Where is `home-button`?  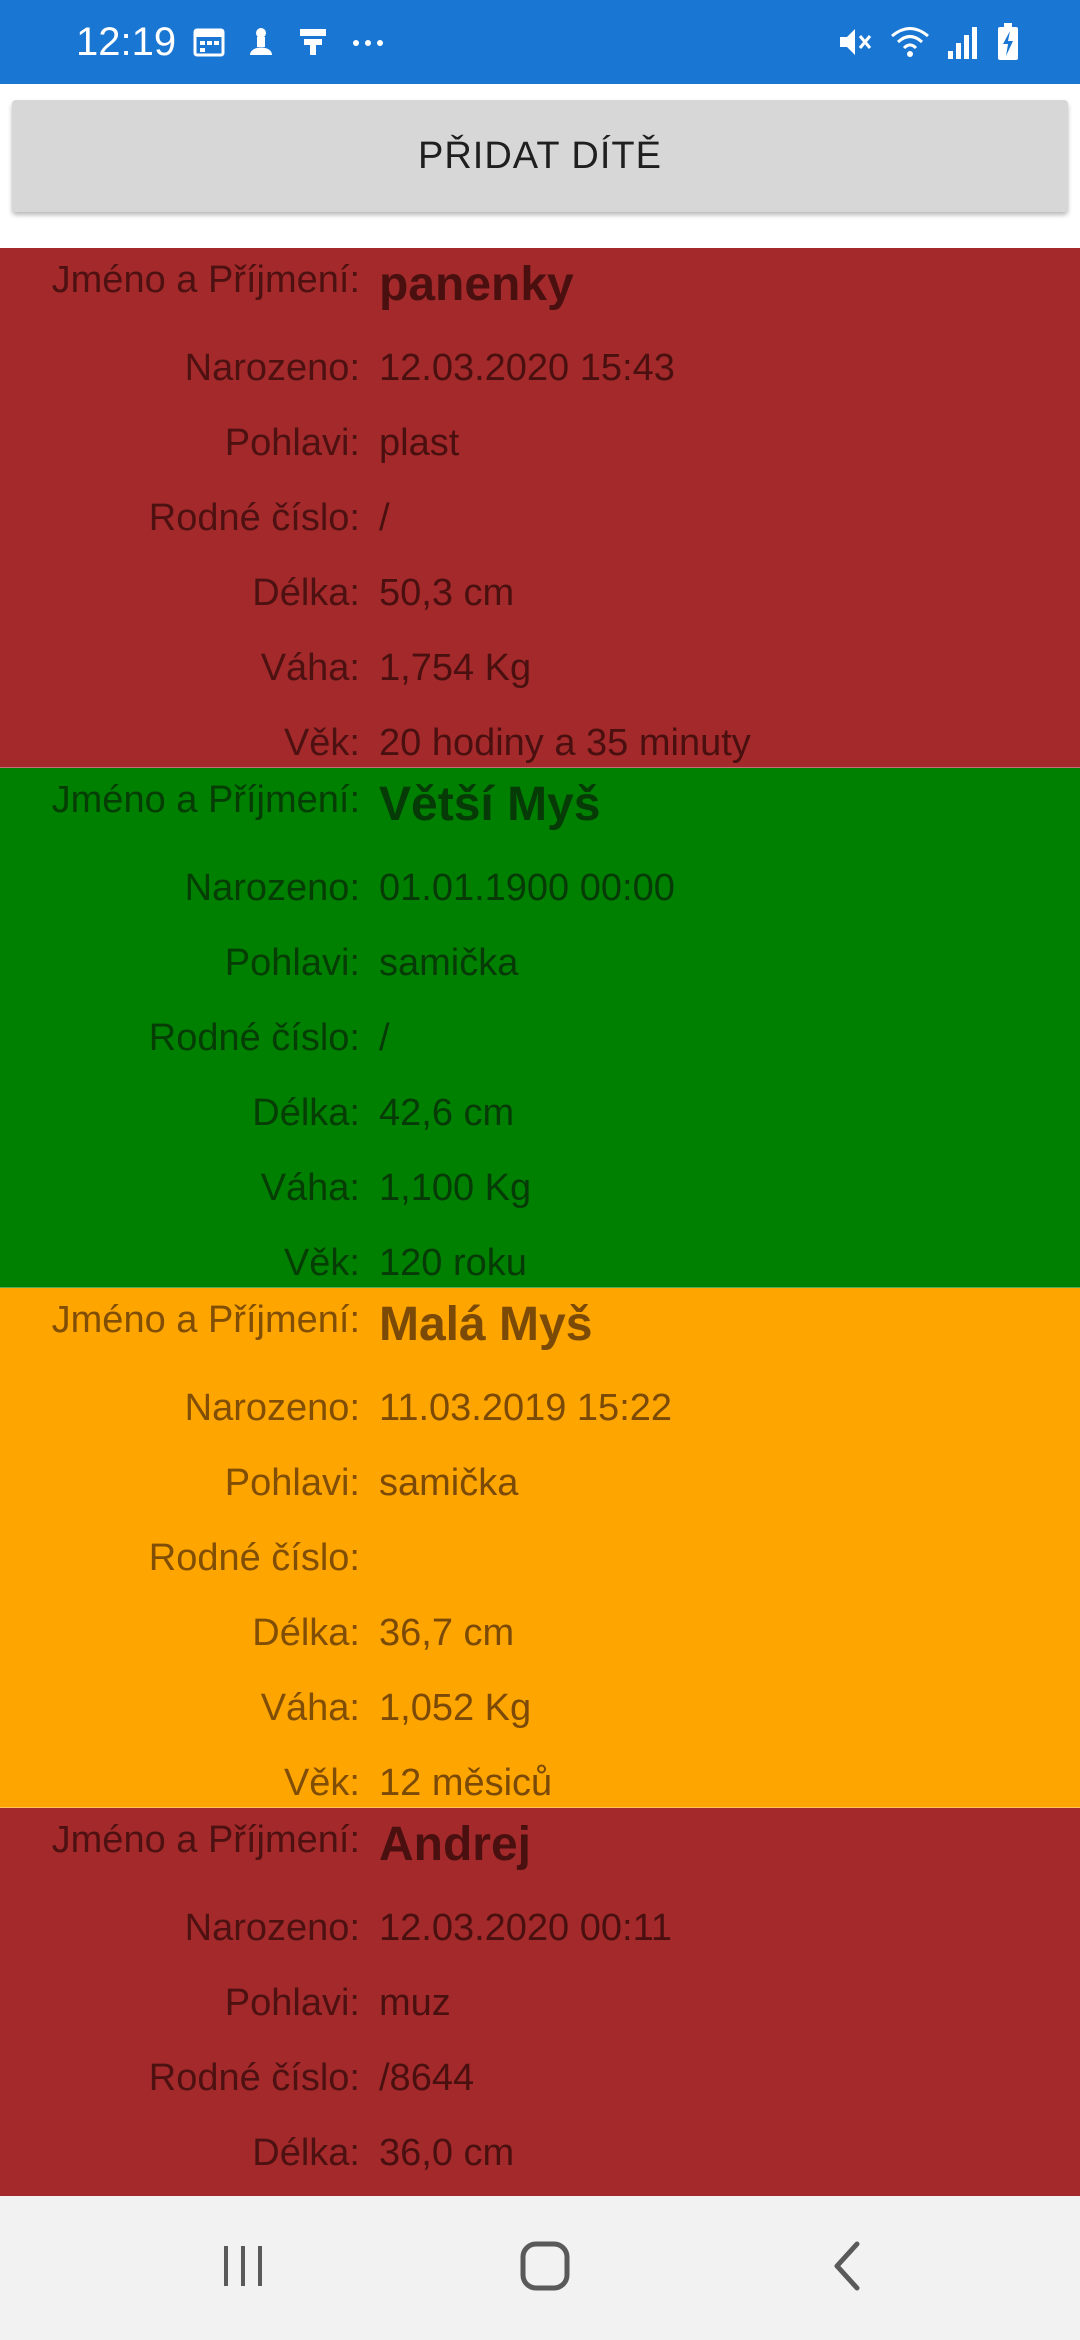 home-button is located at coordinates (545, 2268).